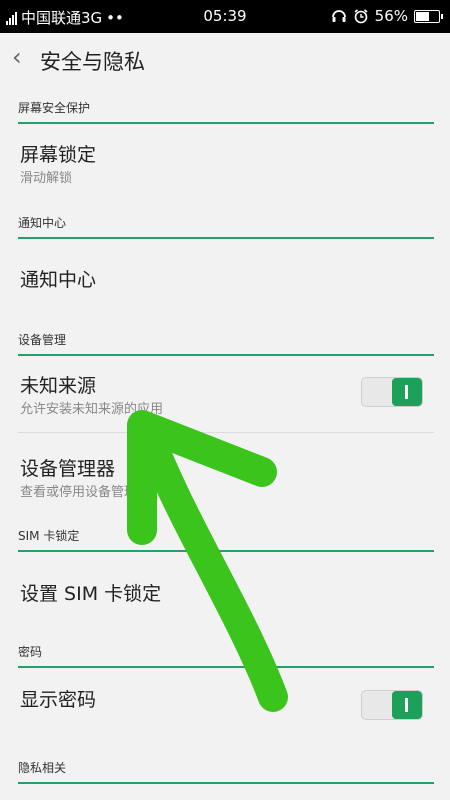 Image resolution: width=450 pixels, height=800 pixels. Describe the element at coordinates (85, 492) in the screenshot. I see `device-admins-subtitle: 查看或停用设备管理器` at that location.